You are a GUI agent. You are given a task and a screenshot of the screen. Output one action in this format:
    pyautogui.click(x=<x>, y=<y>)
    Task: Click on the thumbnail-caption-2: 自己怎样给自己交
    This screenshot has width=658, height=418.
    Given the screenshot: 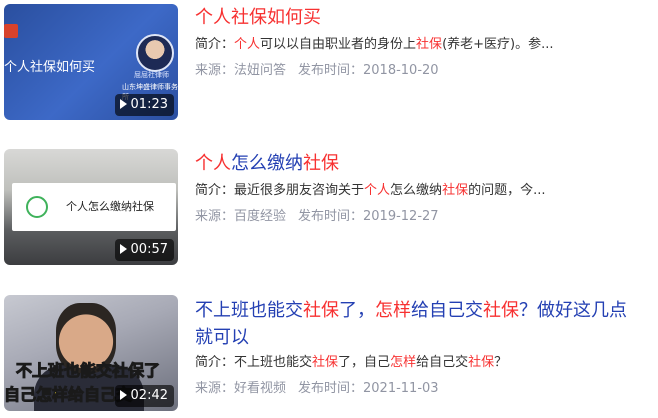 What is the action you would take?
    pyautogui.click(x=68, y=395)
    